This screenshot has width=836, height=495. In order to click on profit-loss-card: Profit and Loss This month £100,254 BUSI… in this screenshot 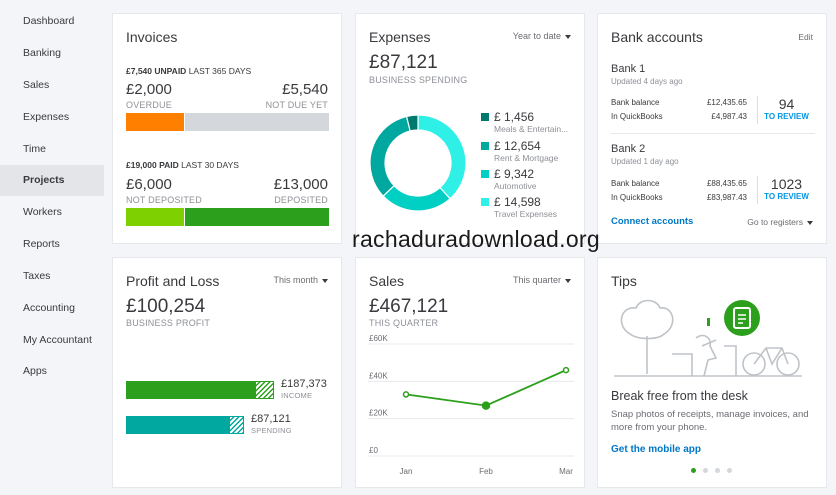, I will do `click(227, 372)`.